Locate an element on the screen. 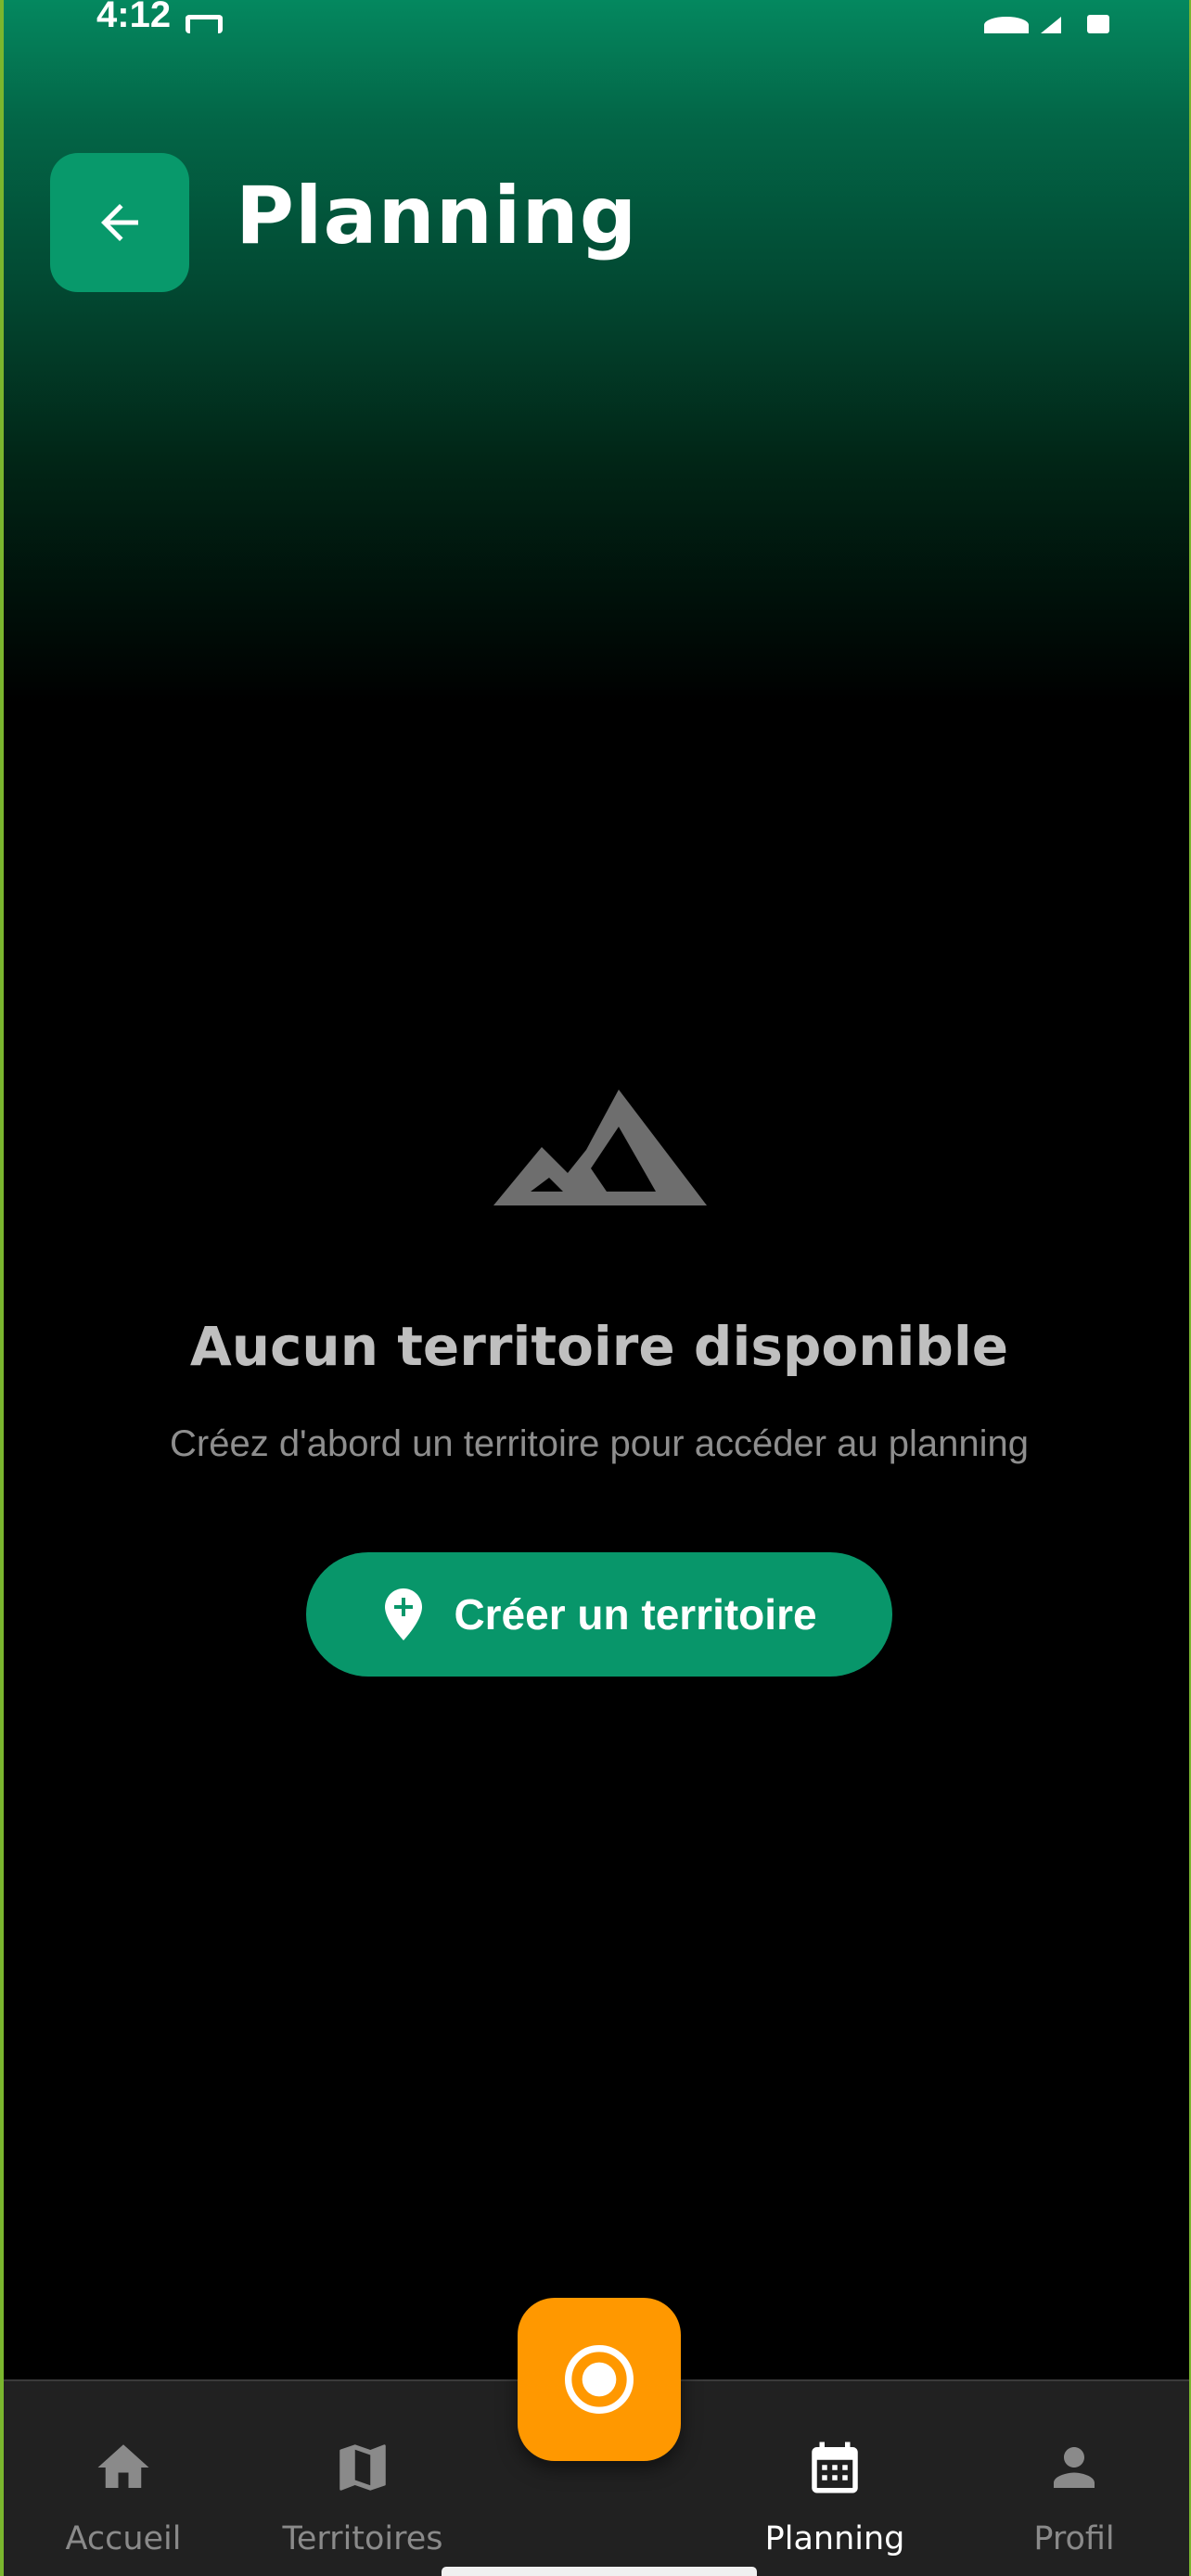 The image size is (1191, 2576). create-territory-button: Créer un territoire is located at coordinates (599, 1614).